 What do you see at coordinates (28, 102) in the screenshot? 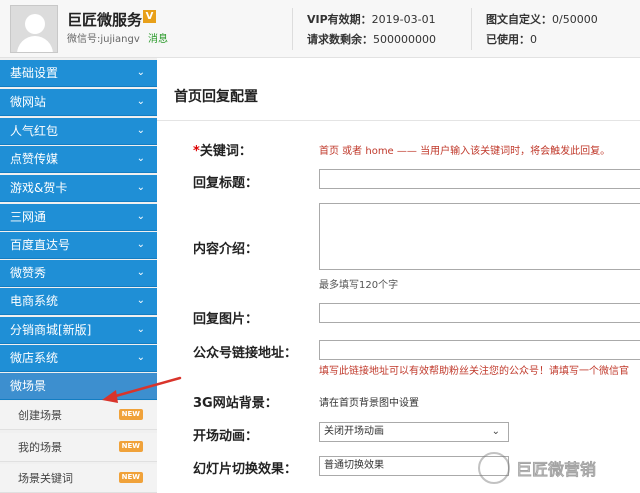
I see `sidebar-item-label: 微网站` at bounding box center [28, 102].